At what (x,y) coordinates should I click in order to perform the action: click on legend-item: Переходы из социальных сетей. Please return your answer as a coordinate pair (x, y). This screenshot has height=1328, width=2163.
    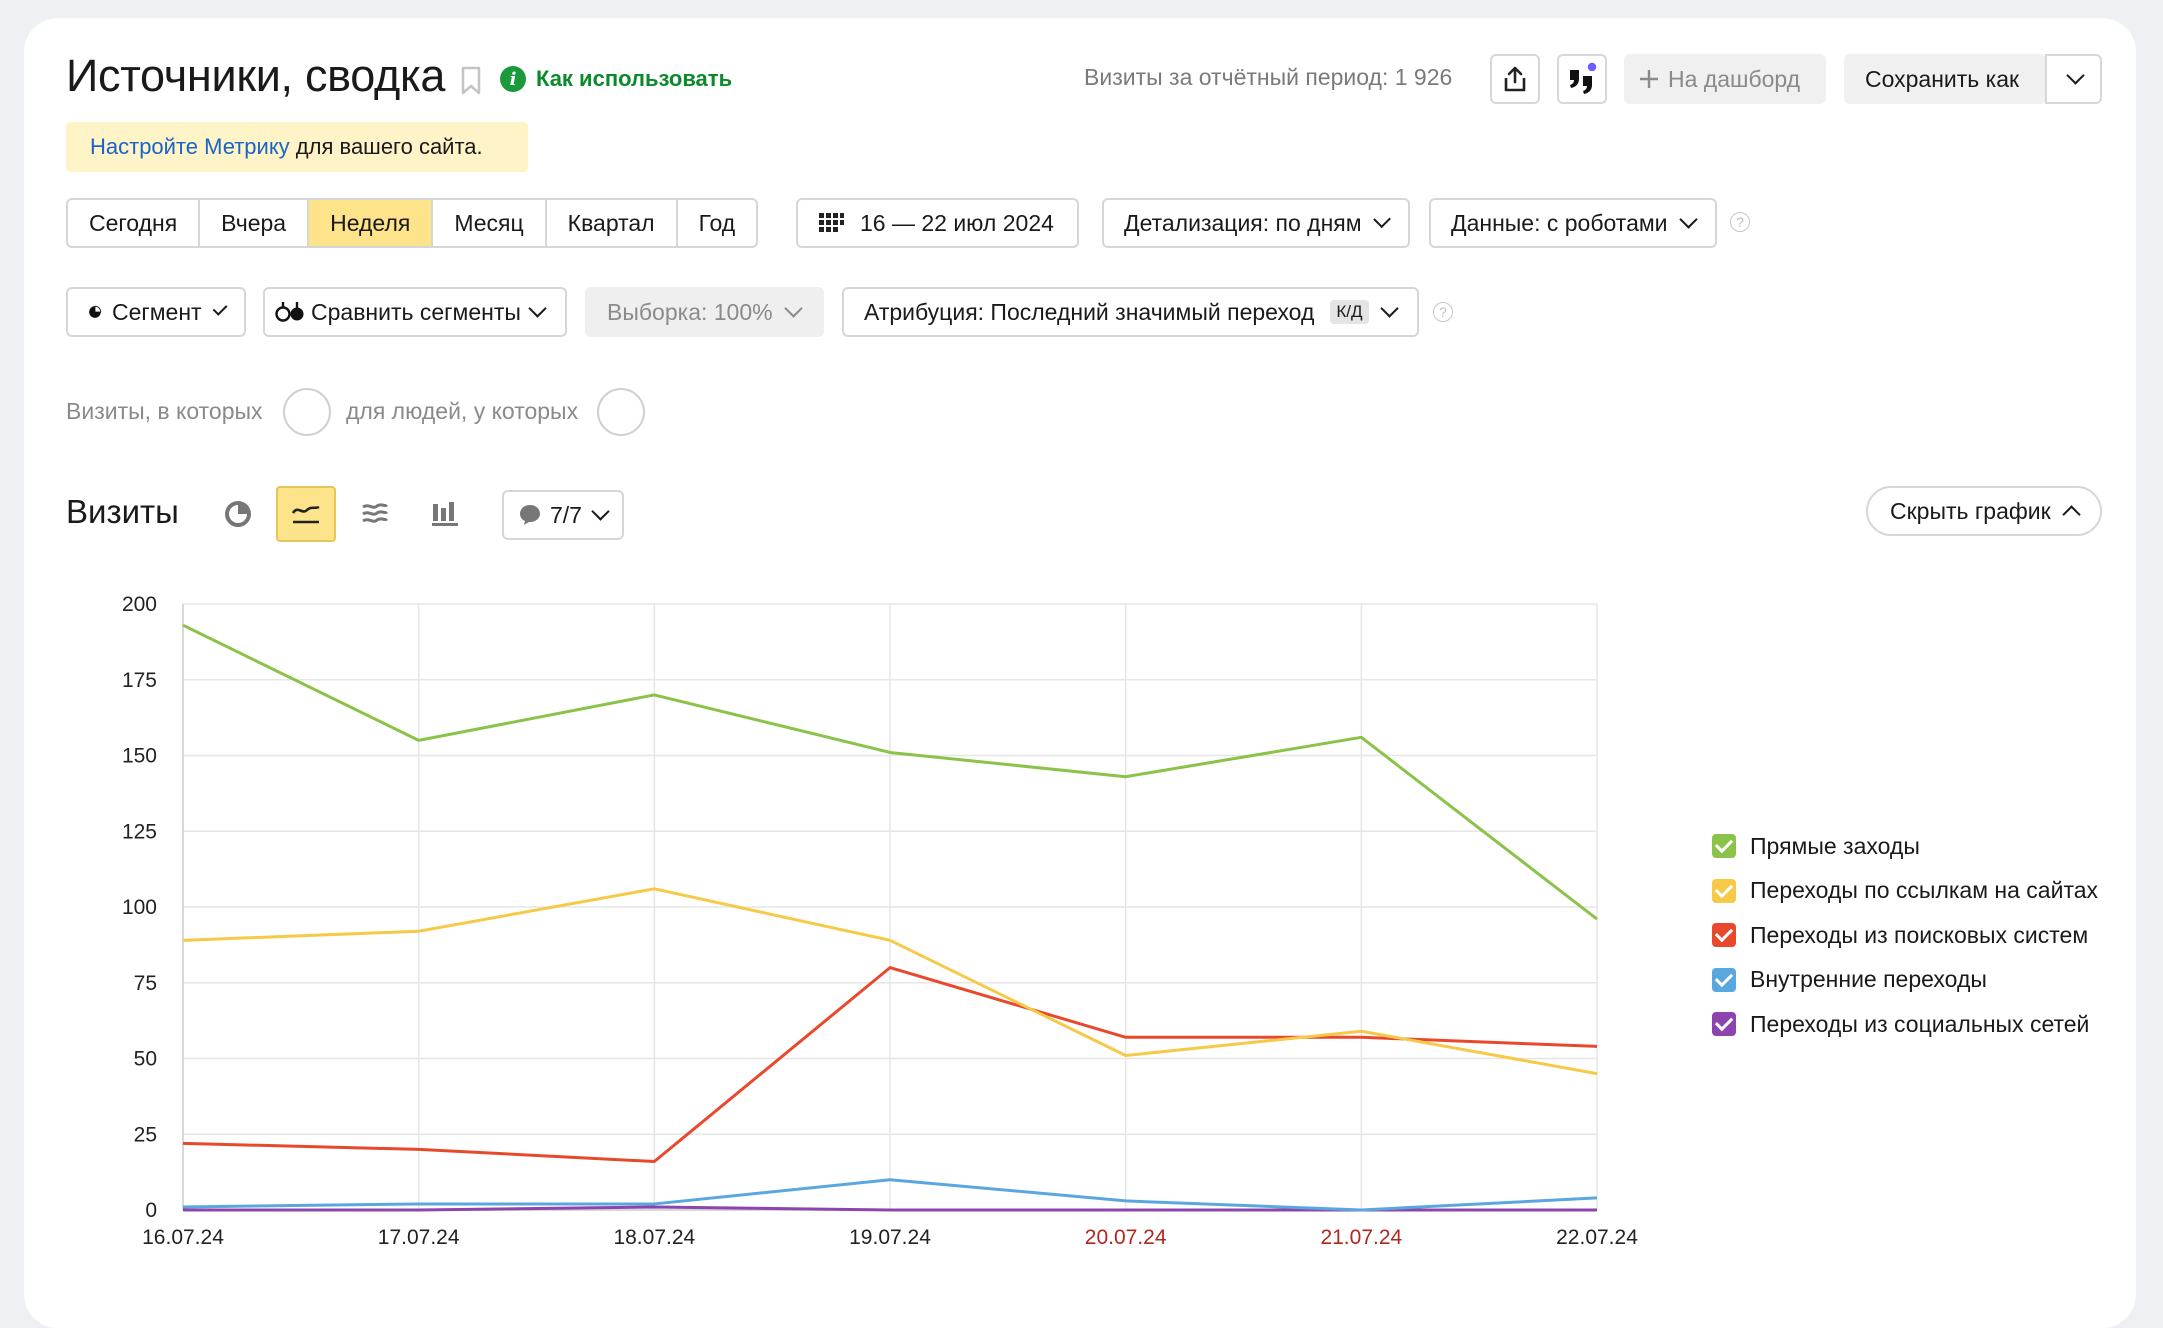
    Looking at the image, I should click on (1905, 1024).